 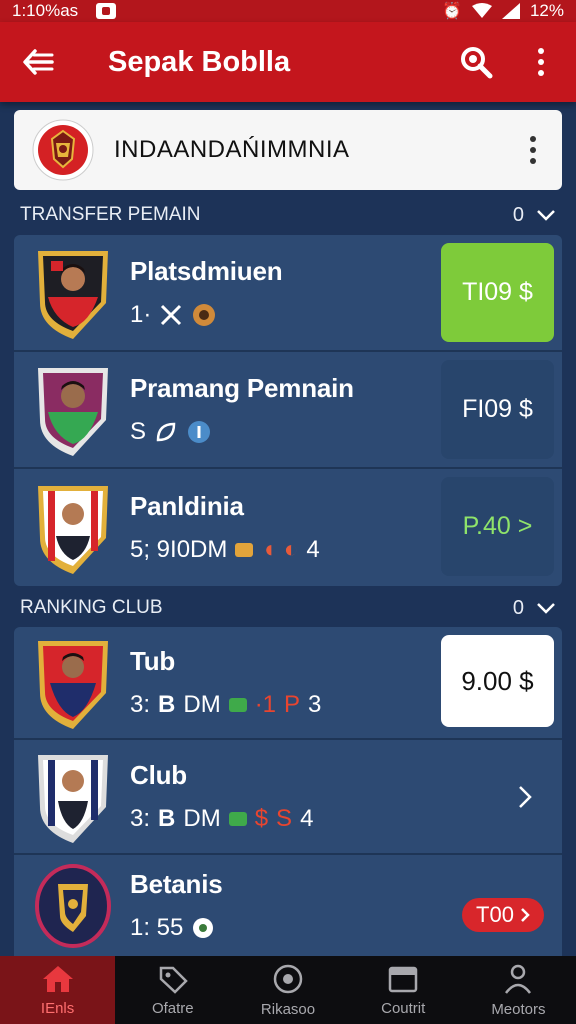 I want to click on nav-item-profile: Meotors, so click(x=518, y=990).